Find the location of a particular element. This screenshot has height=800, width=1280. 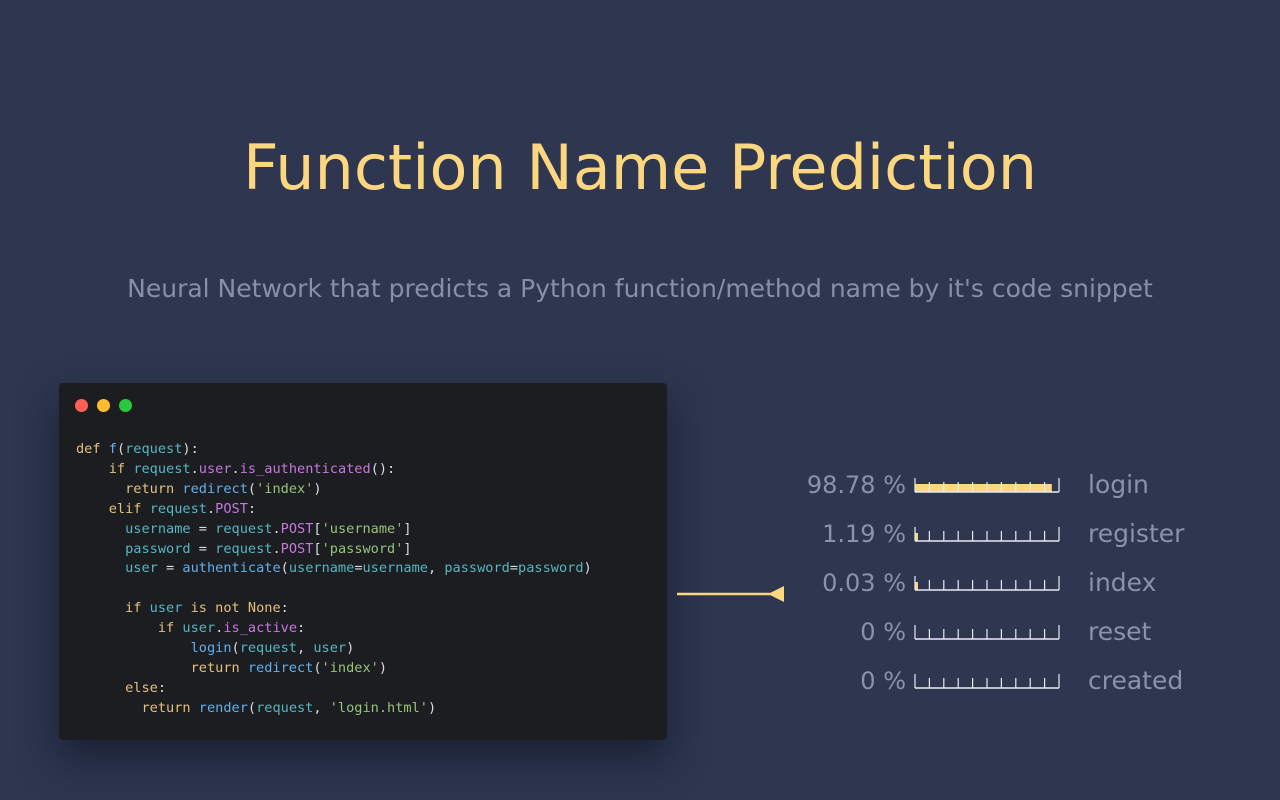

prediction-percent: 0.03 % is located at coordinates (864, 583).